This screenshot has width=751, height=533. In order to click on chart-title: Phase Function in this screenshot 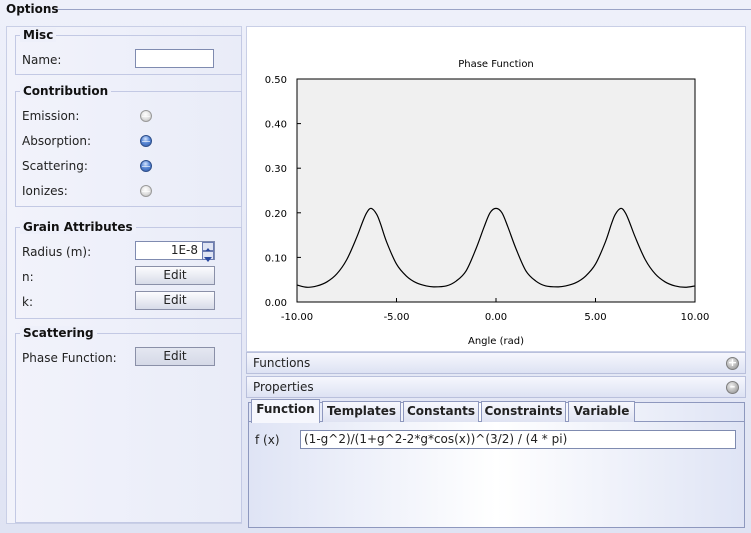, I will do `click(496, 64)`.